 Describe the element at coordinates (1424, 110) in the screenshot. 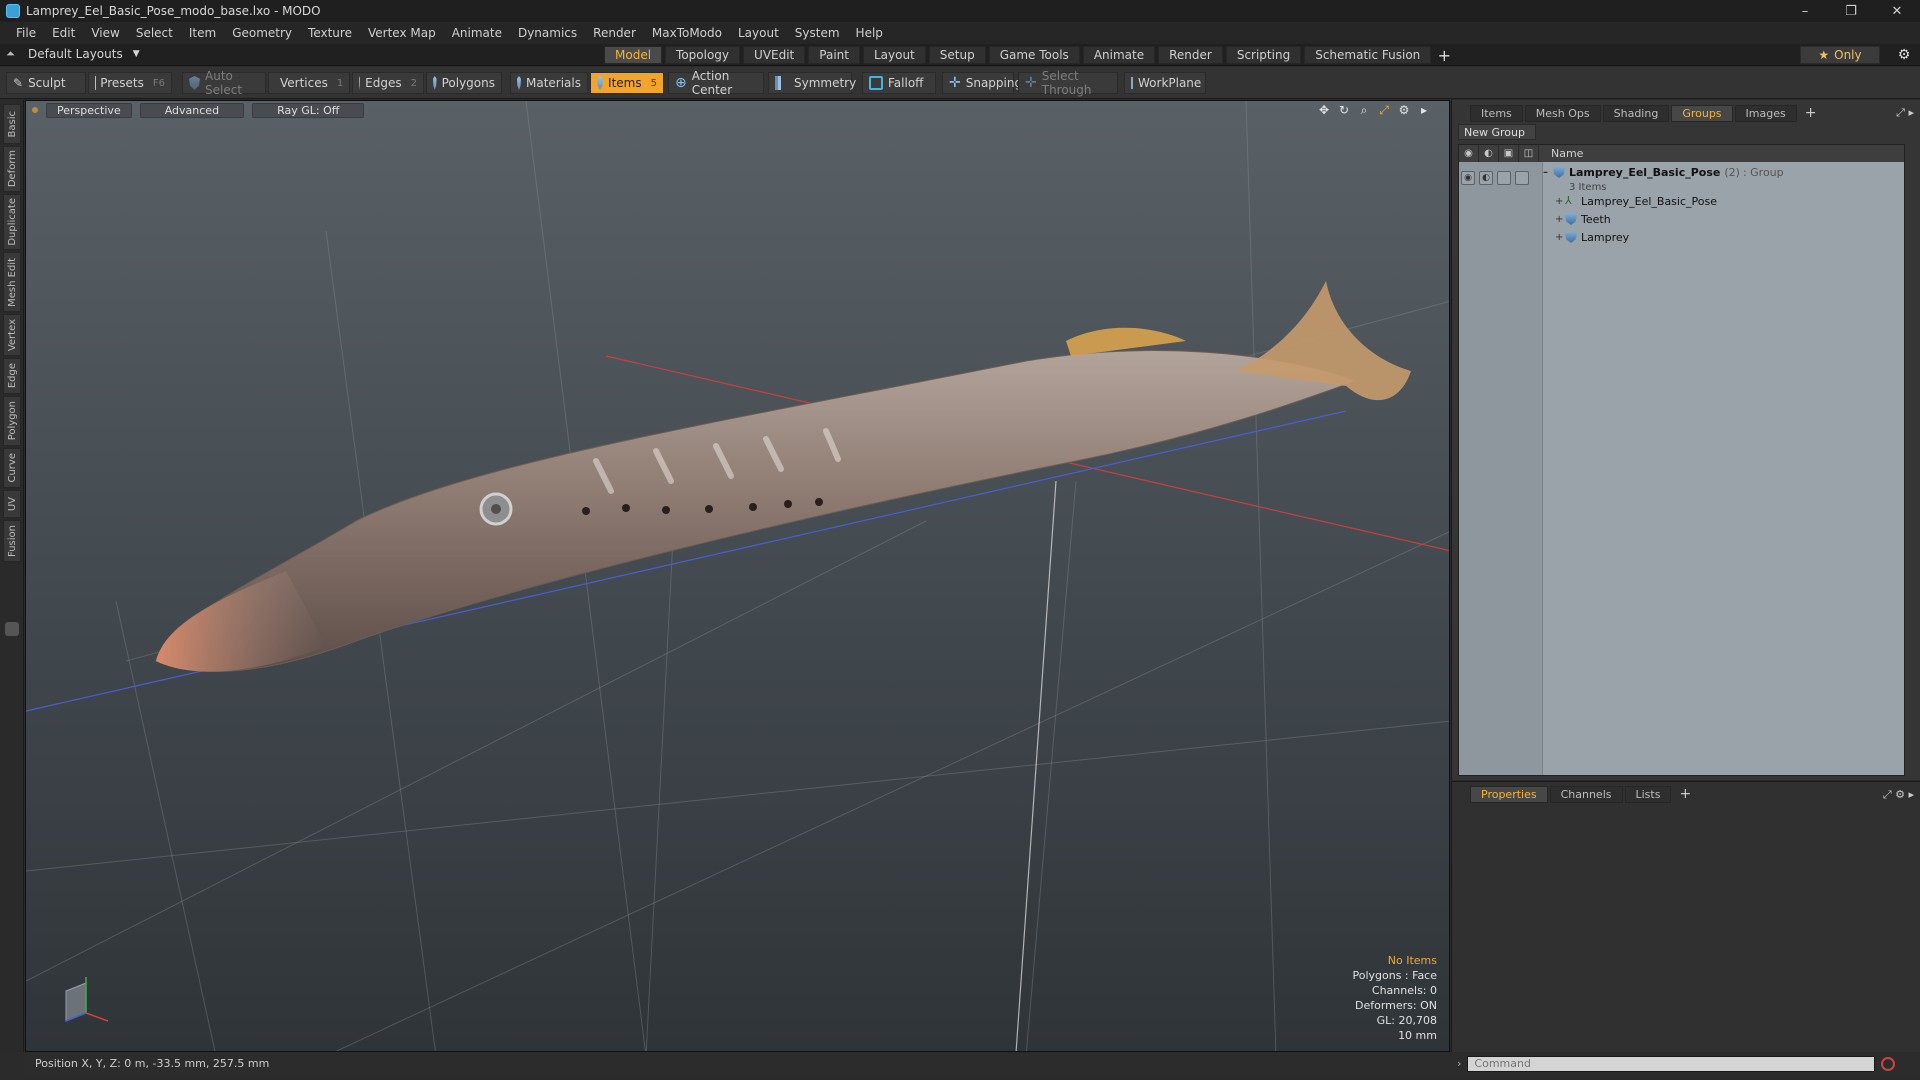

I see `expand-arrow-icon: ▸` at that location.